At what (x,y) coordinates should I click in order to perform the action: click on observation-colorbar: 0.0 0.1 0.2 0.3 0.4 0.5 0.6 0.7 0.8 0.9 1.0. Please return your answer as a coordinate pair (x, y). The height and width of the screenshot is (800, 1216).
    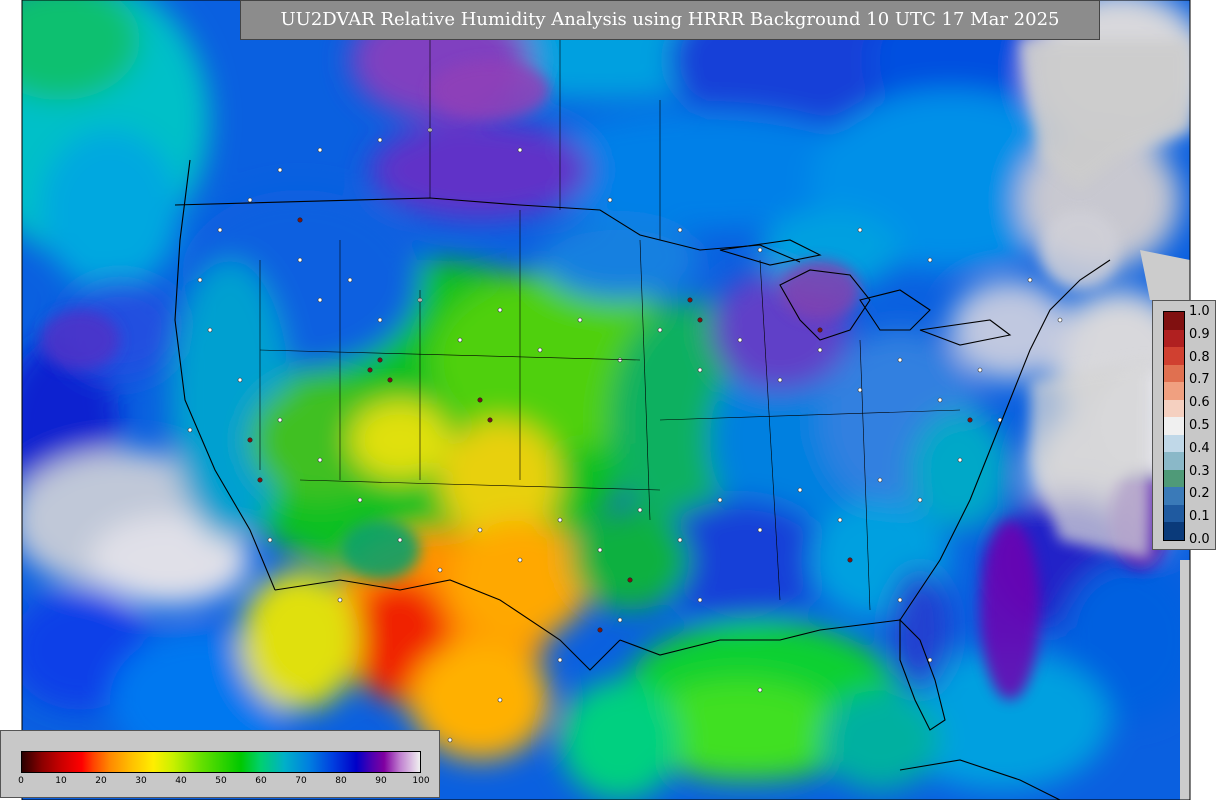
    Looking at the image, I should click on (1184, 425).